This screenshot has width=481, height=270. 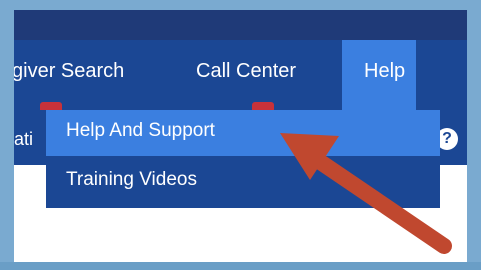 What do you see at coordinates (243, 182) in the screenshot?
I see `menu-item-training-videos: Training Videos` at bounding box center [243, 182].